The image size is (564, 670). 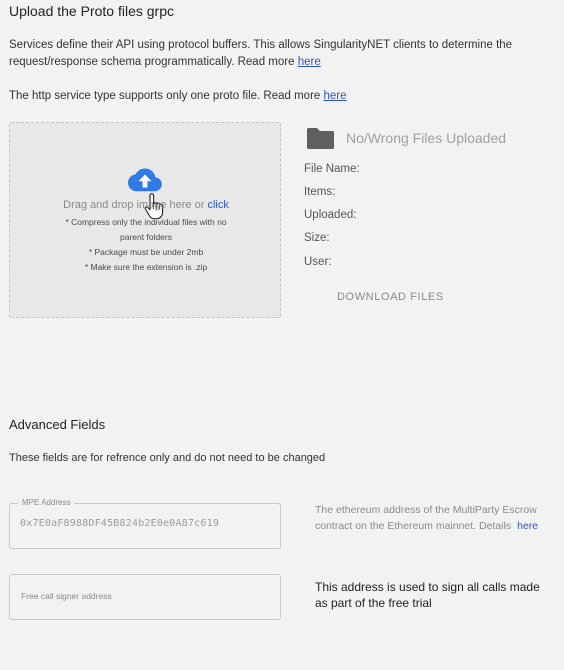 What do you see at coordinates (134, 205) in the screenshot?
I see `drag-drop-label: Drag and drop image here or` at bounding box center [134, 205].